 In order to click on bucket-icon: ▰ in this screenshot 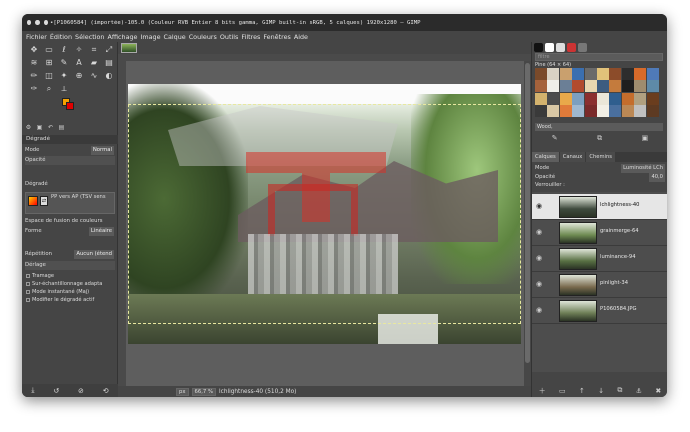, I will do `click(94, 63)`.